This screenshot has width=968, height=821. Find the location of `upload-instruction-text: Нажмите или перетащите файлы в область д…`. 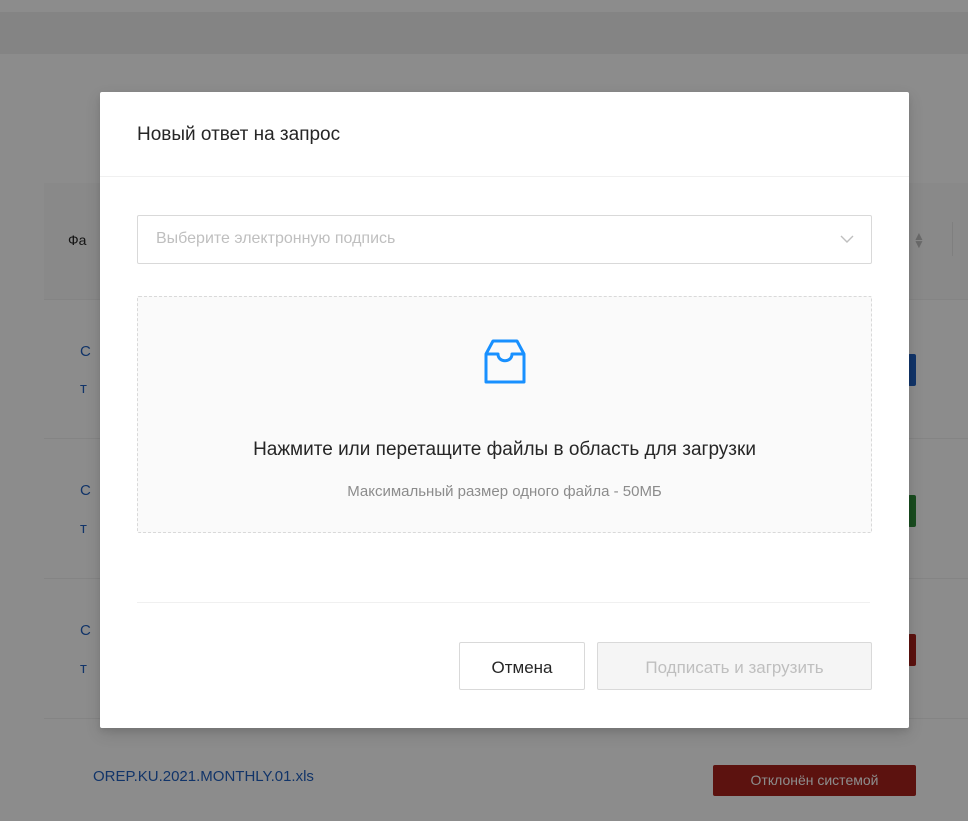

upload-instruction-text: Нажмите или перетащите файлы в область д… is located at coordinates (504, 449).